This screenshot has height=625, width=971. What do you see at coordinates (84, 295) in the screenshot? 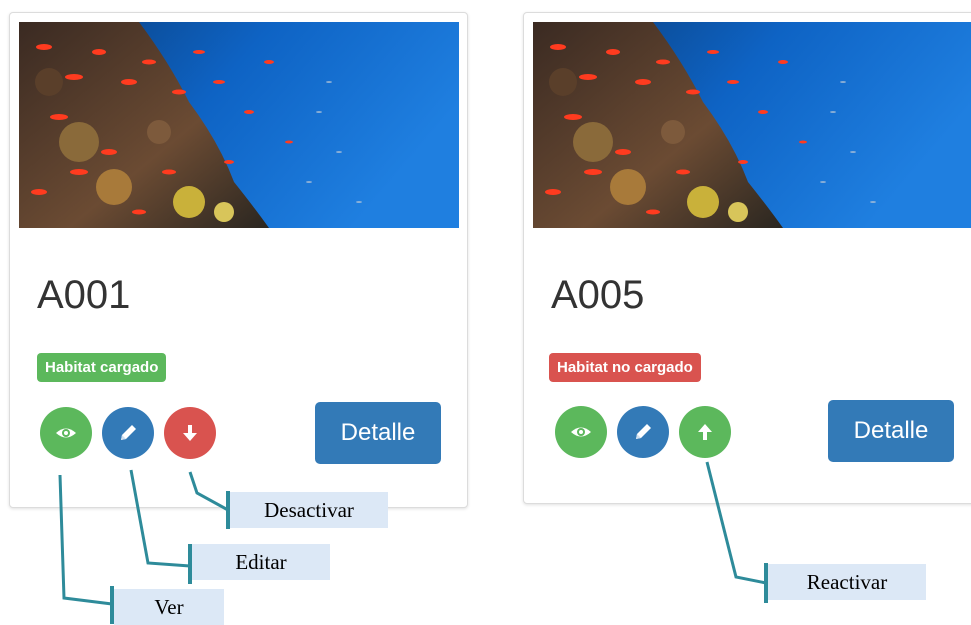
I see `card-title: A001` at bounding box center [84, 295].